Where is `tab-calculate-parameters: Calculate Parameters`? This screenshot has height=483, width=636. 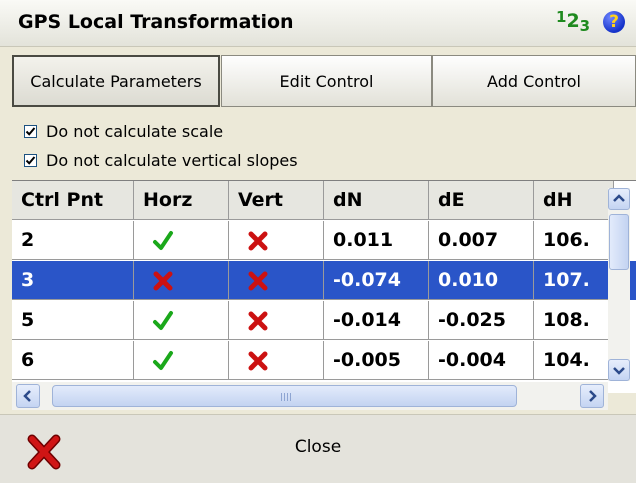
tab-calculate-parameters: Calculate Parameters is located at coordinates (116, 81).